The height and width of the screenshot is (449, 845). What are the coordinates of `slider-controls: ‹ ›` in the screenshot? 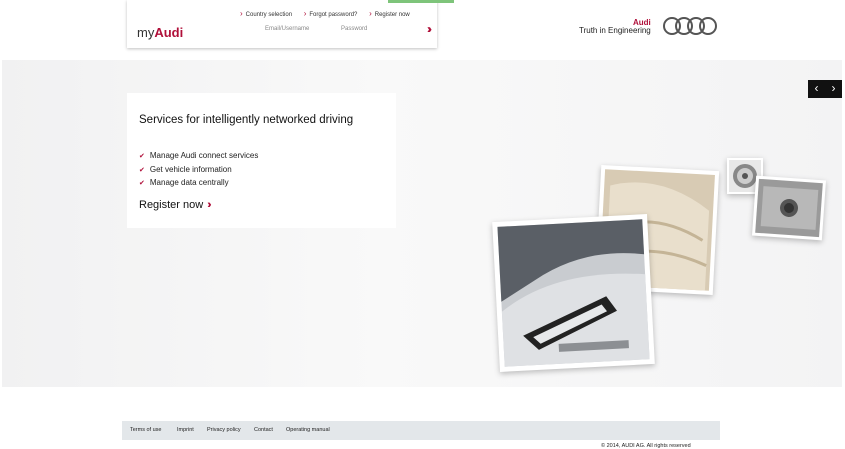 It's located at (825, 89).